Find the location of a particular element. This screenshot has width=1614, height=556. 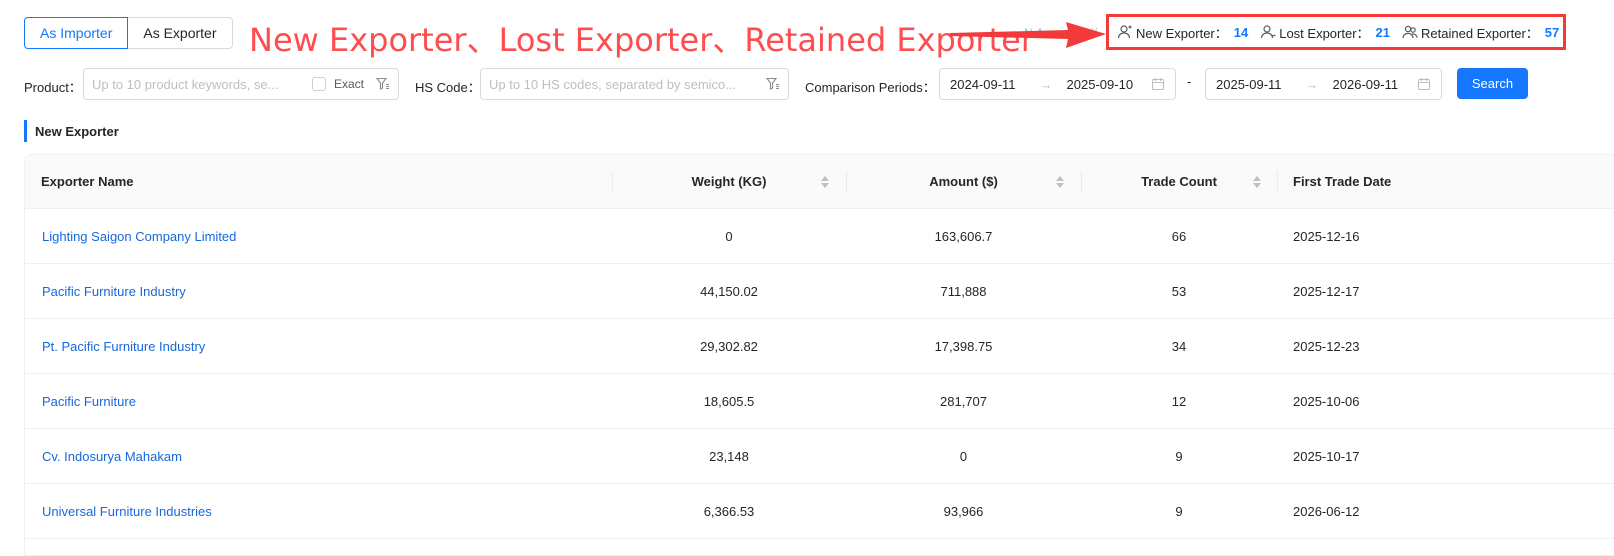

weight-cell: 44,150.02 is located at coordinates (729, 291).